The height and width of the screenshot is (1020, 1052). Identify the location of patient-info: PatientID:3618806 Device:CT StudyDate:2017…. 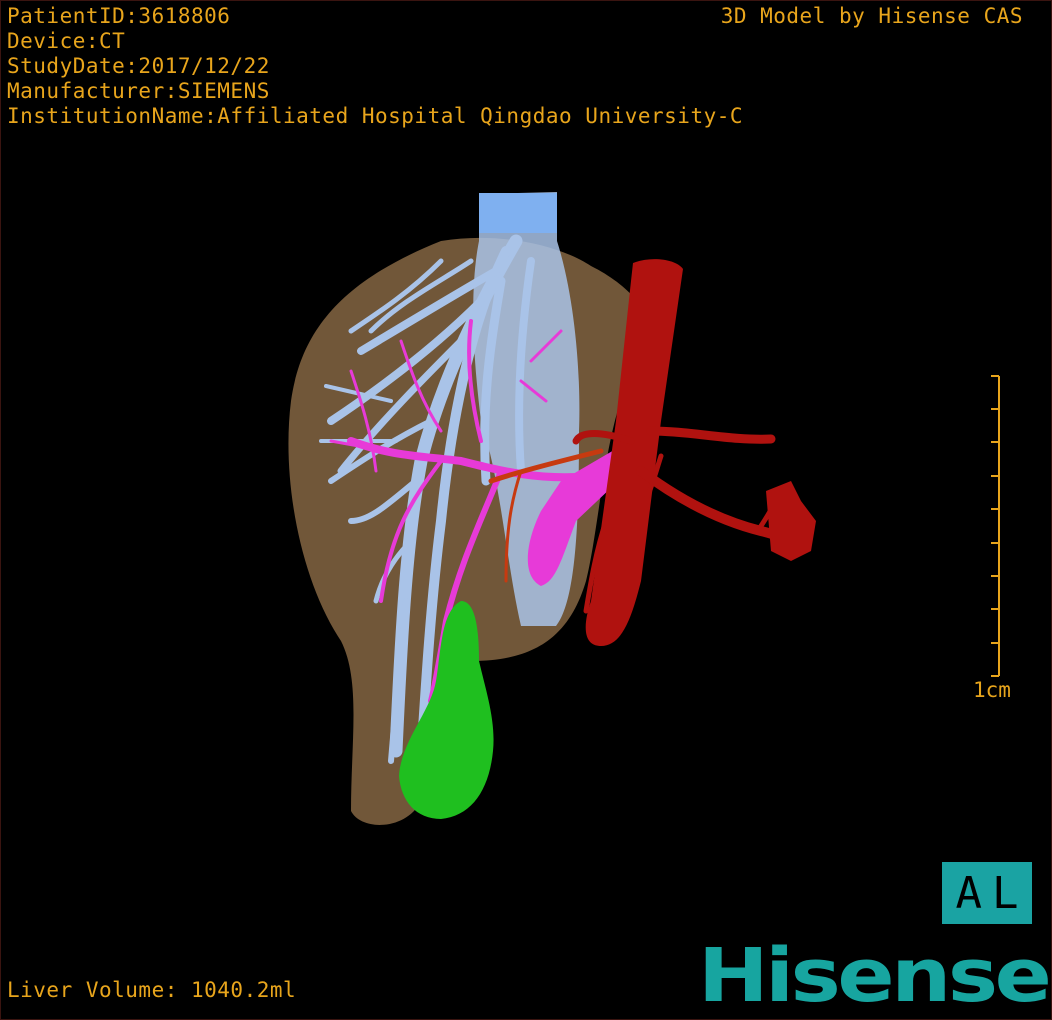
(375, 66).